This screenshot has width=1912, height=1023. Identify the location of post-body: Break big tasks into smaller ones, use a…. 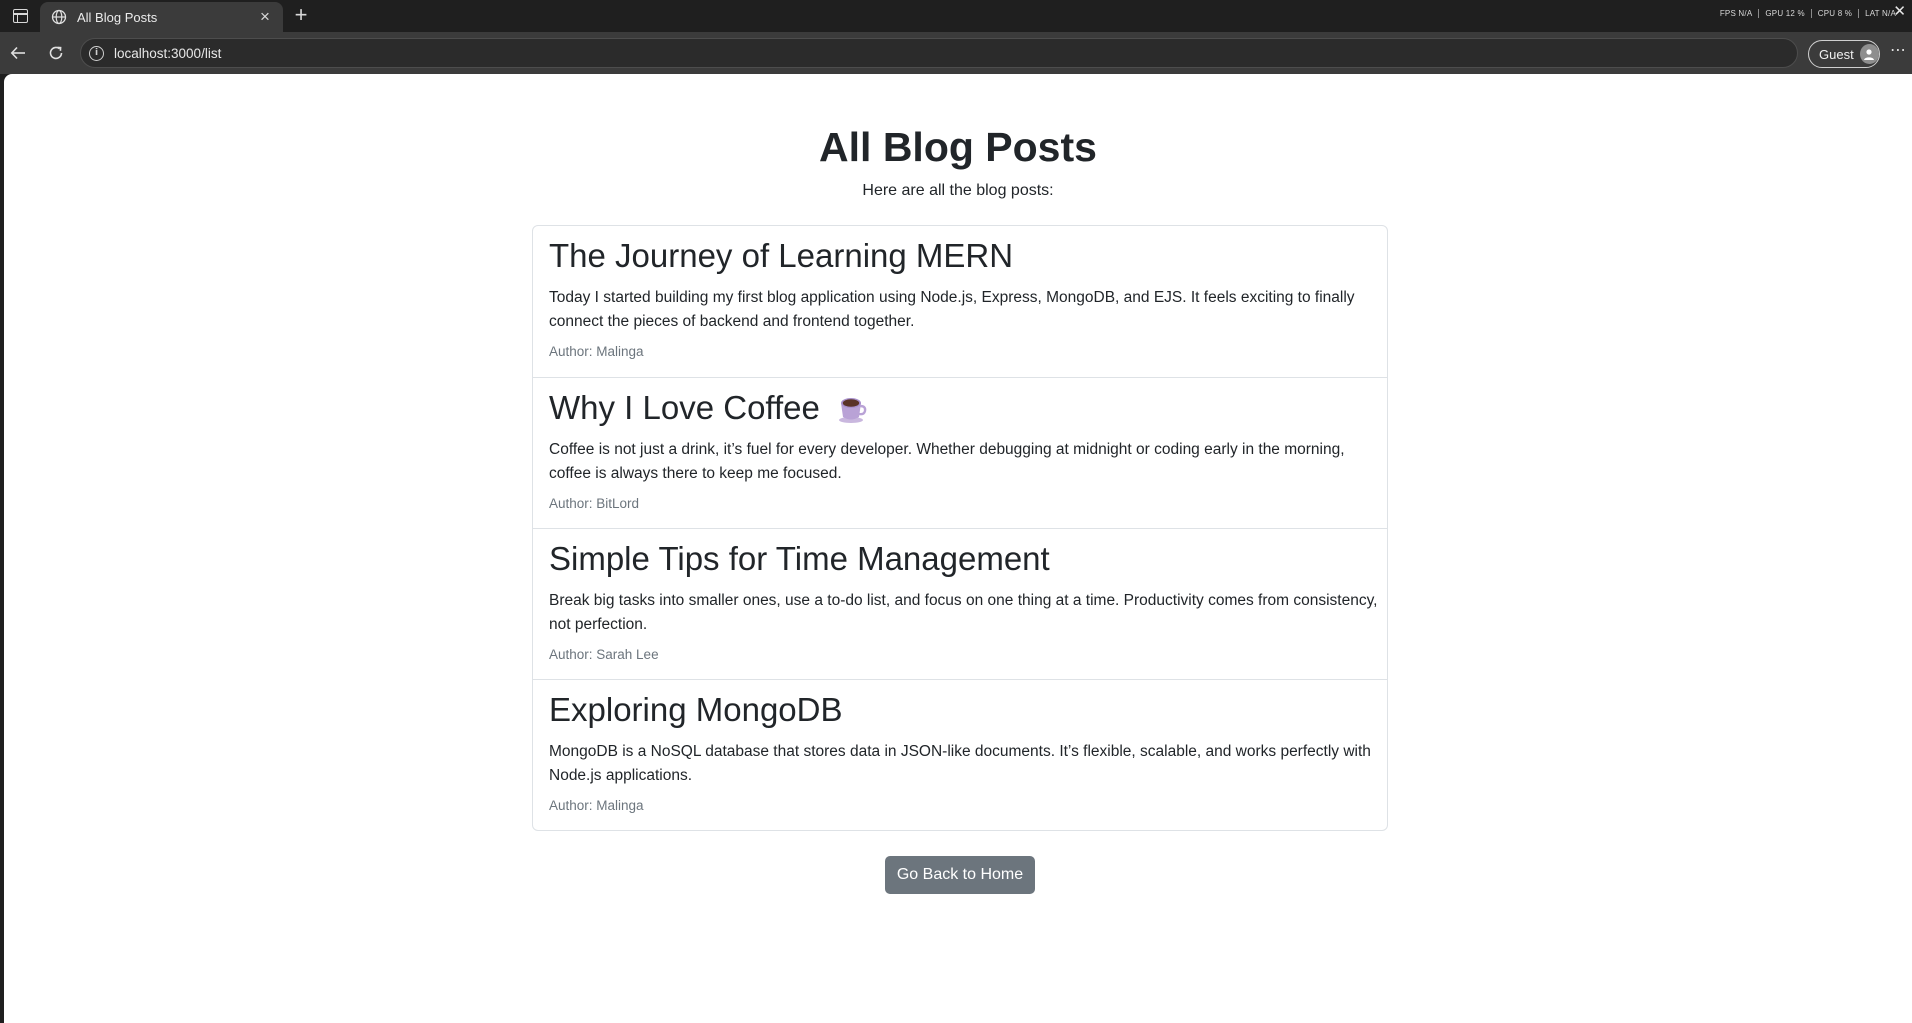
(963, 612).